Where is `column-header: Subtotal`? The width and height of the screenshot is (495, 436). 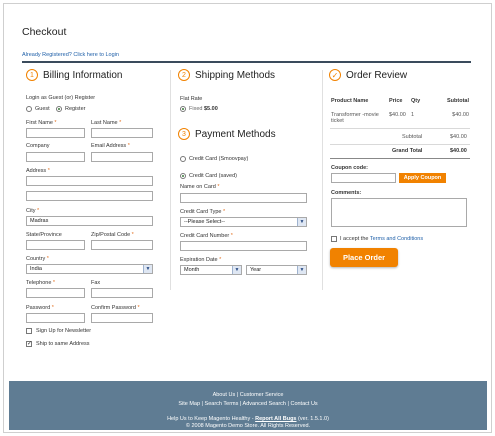
column-header: Subtotal is located at coordinates (458, 101).